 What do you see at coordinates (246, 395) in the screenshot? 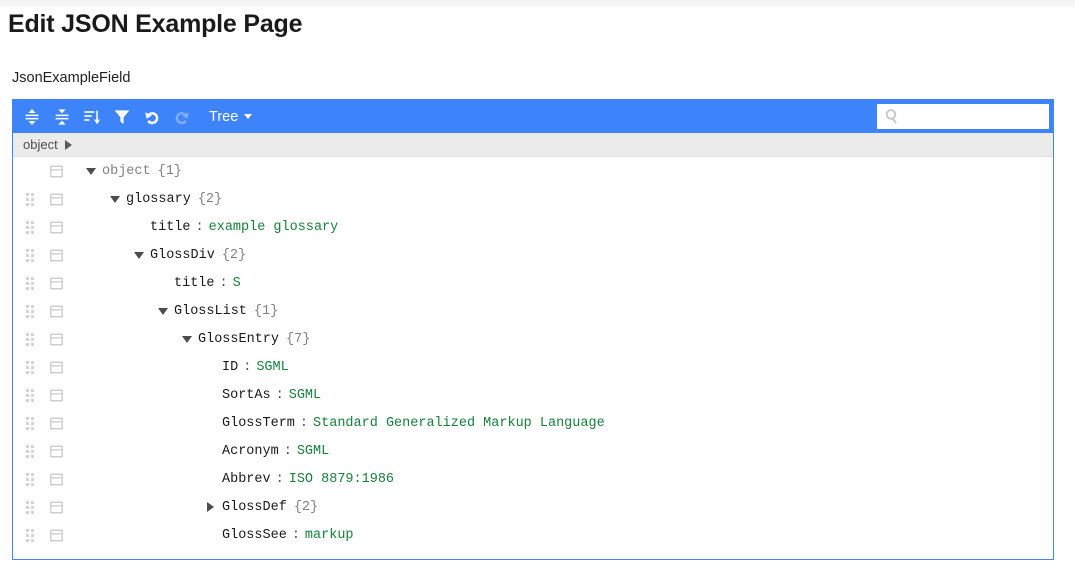
I see `tree-key: SortAs` at bounding box center [246, 395].